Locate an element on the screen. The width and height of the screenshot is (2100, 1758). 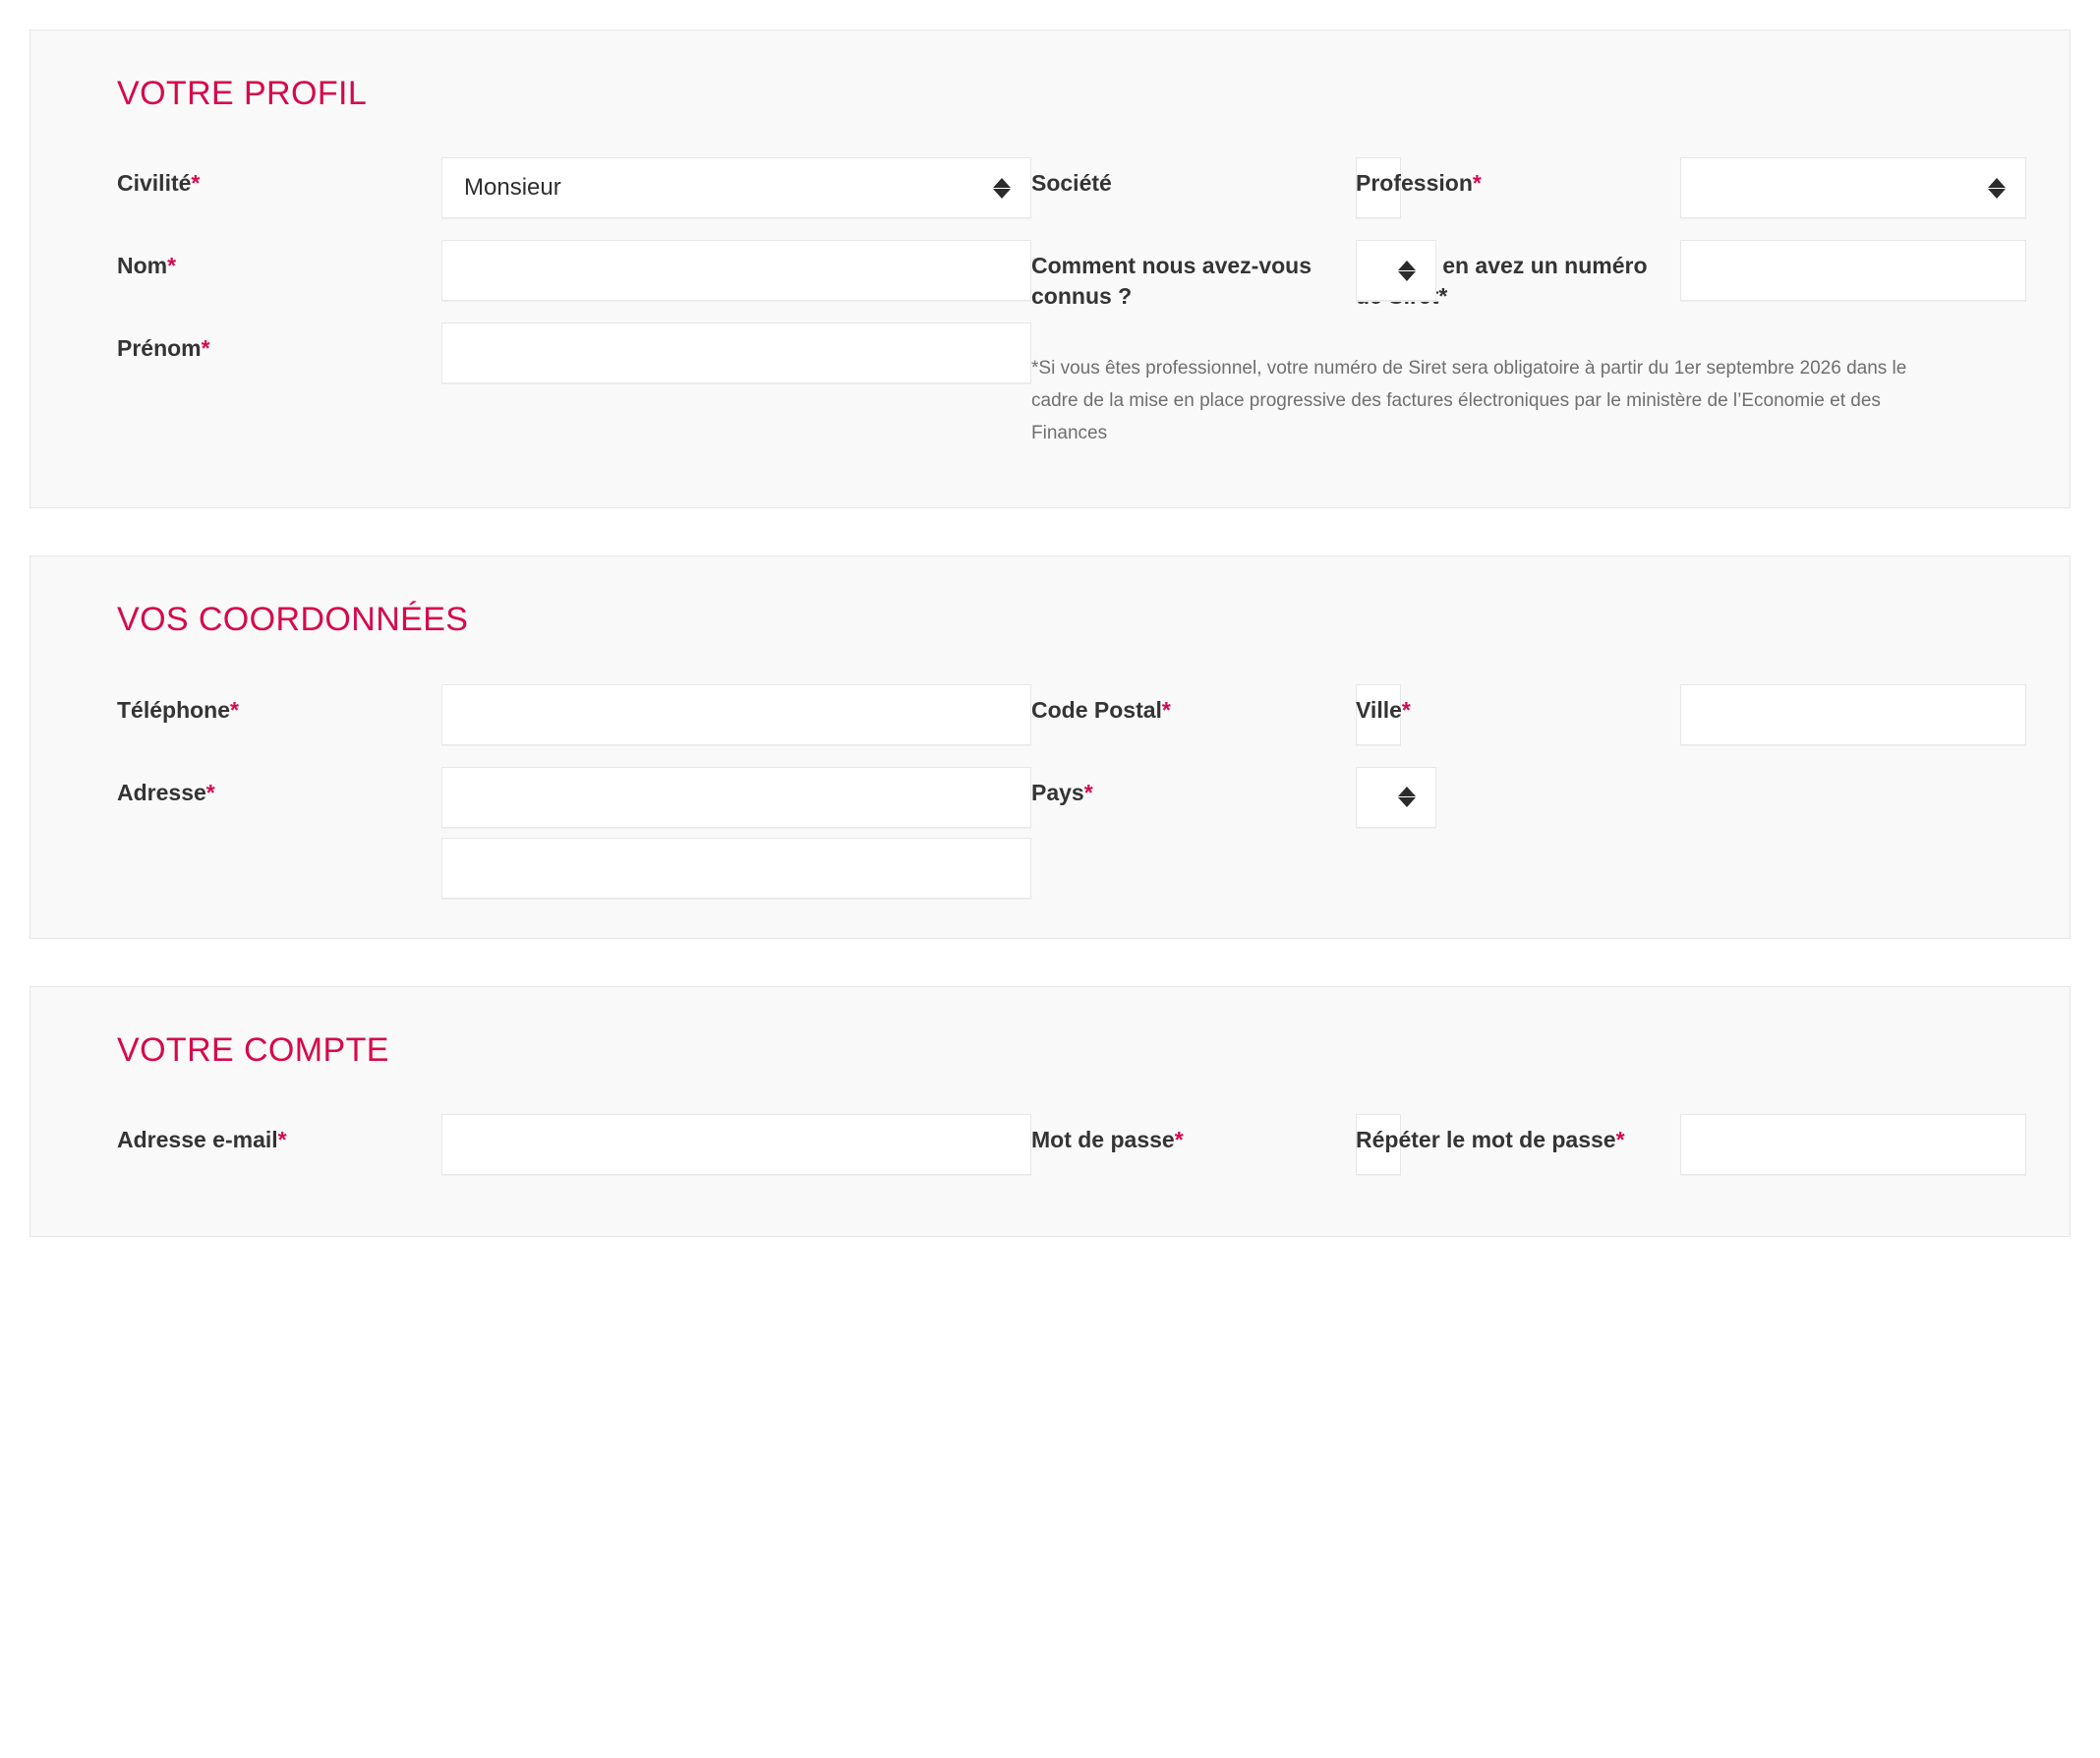
form-row-comment-nous-avez-vous-connus: Comment nous avez-vous connus ? is located at coordinates (1233, 275).